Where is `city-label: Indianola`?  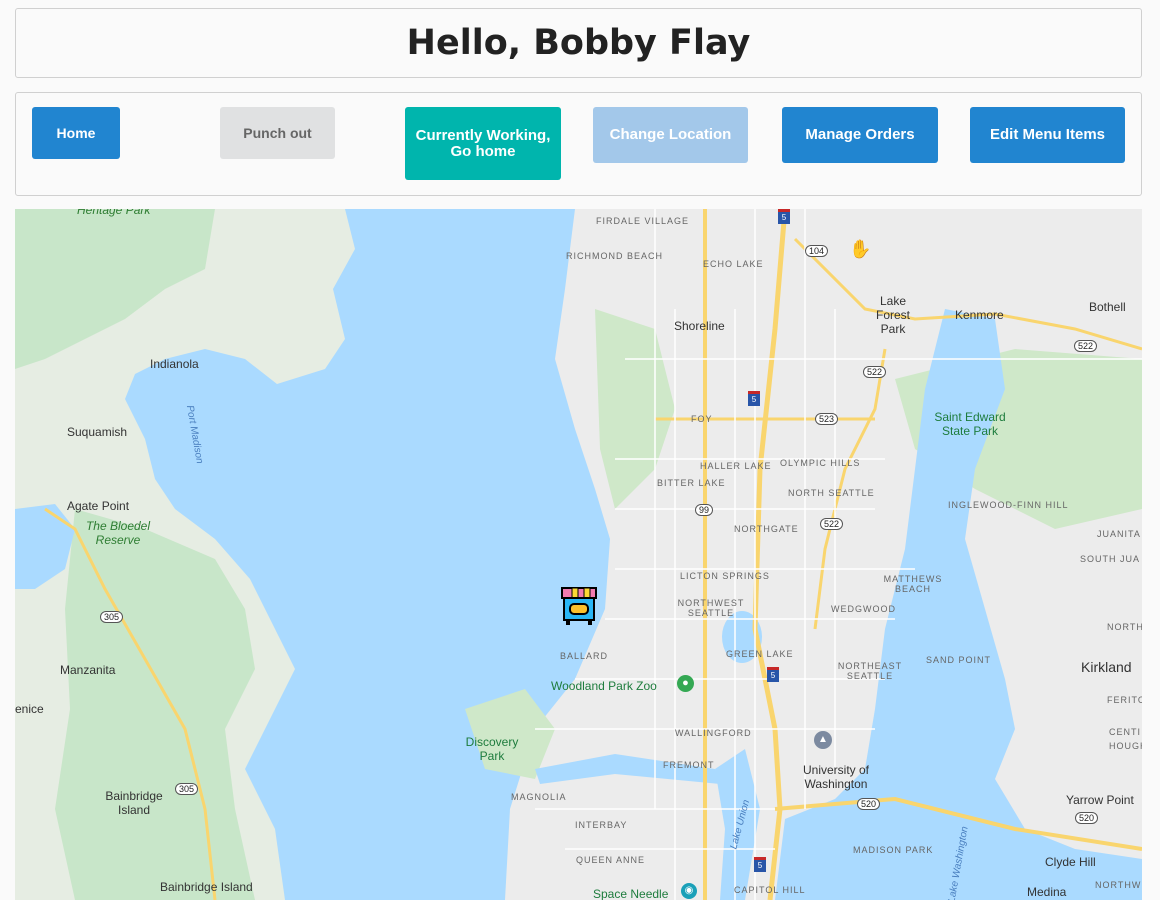 city-label: Indianola is located at coordinates (174, 364).